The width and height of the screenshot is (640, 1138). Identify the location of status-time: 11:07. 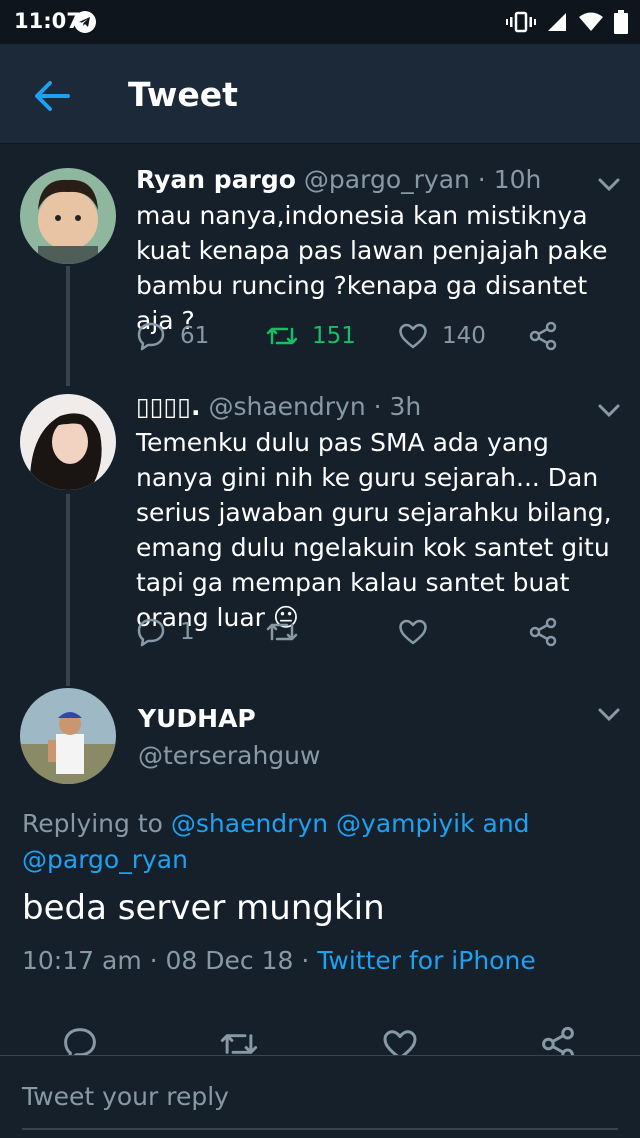
(47, 21).